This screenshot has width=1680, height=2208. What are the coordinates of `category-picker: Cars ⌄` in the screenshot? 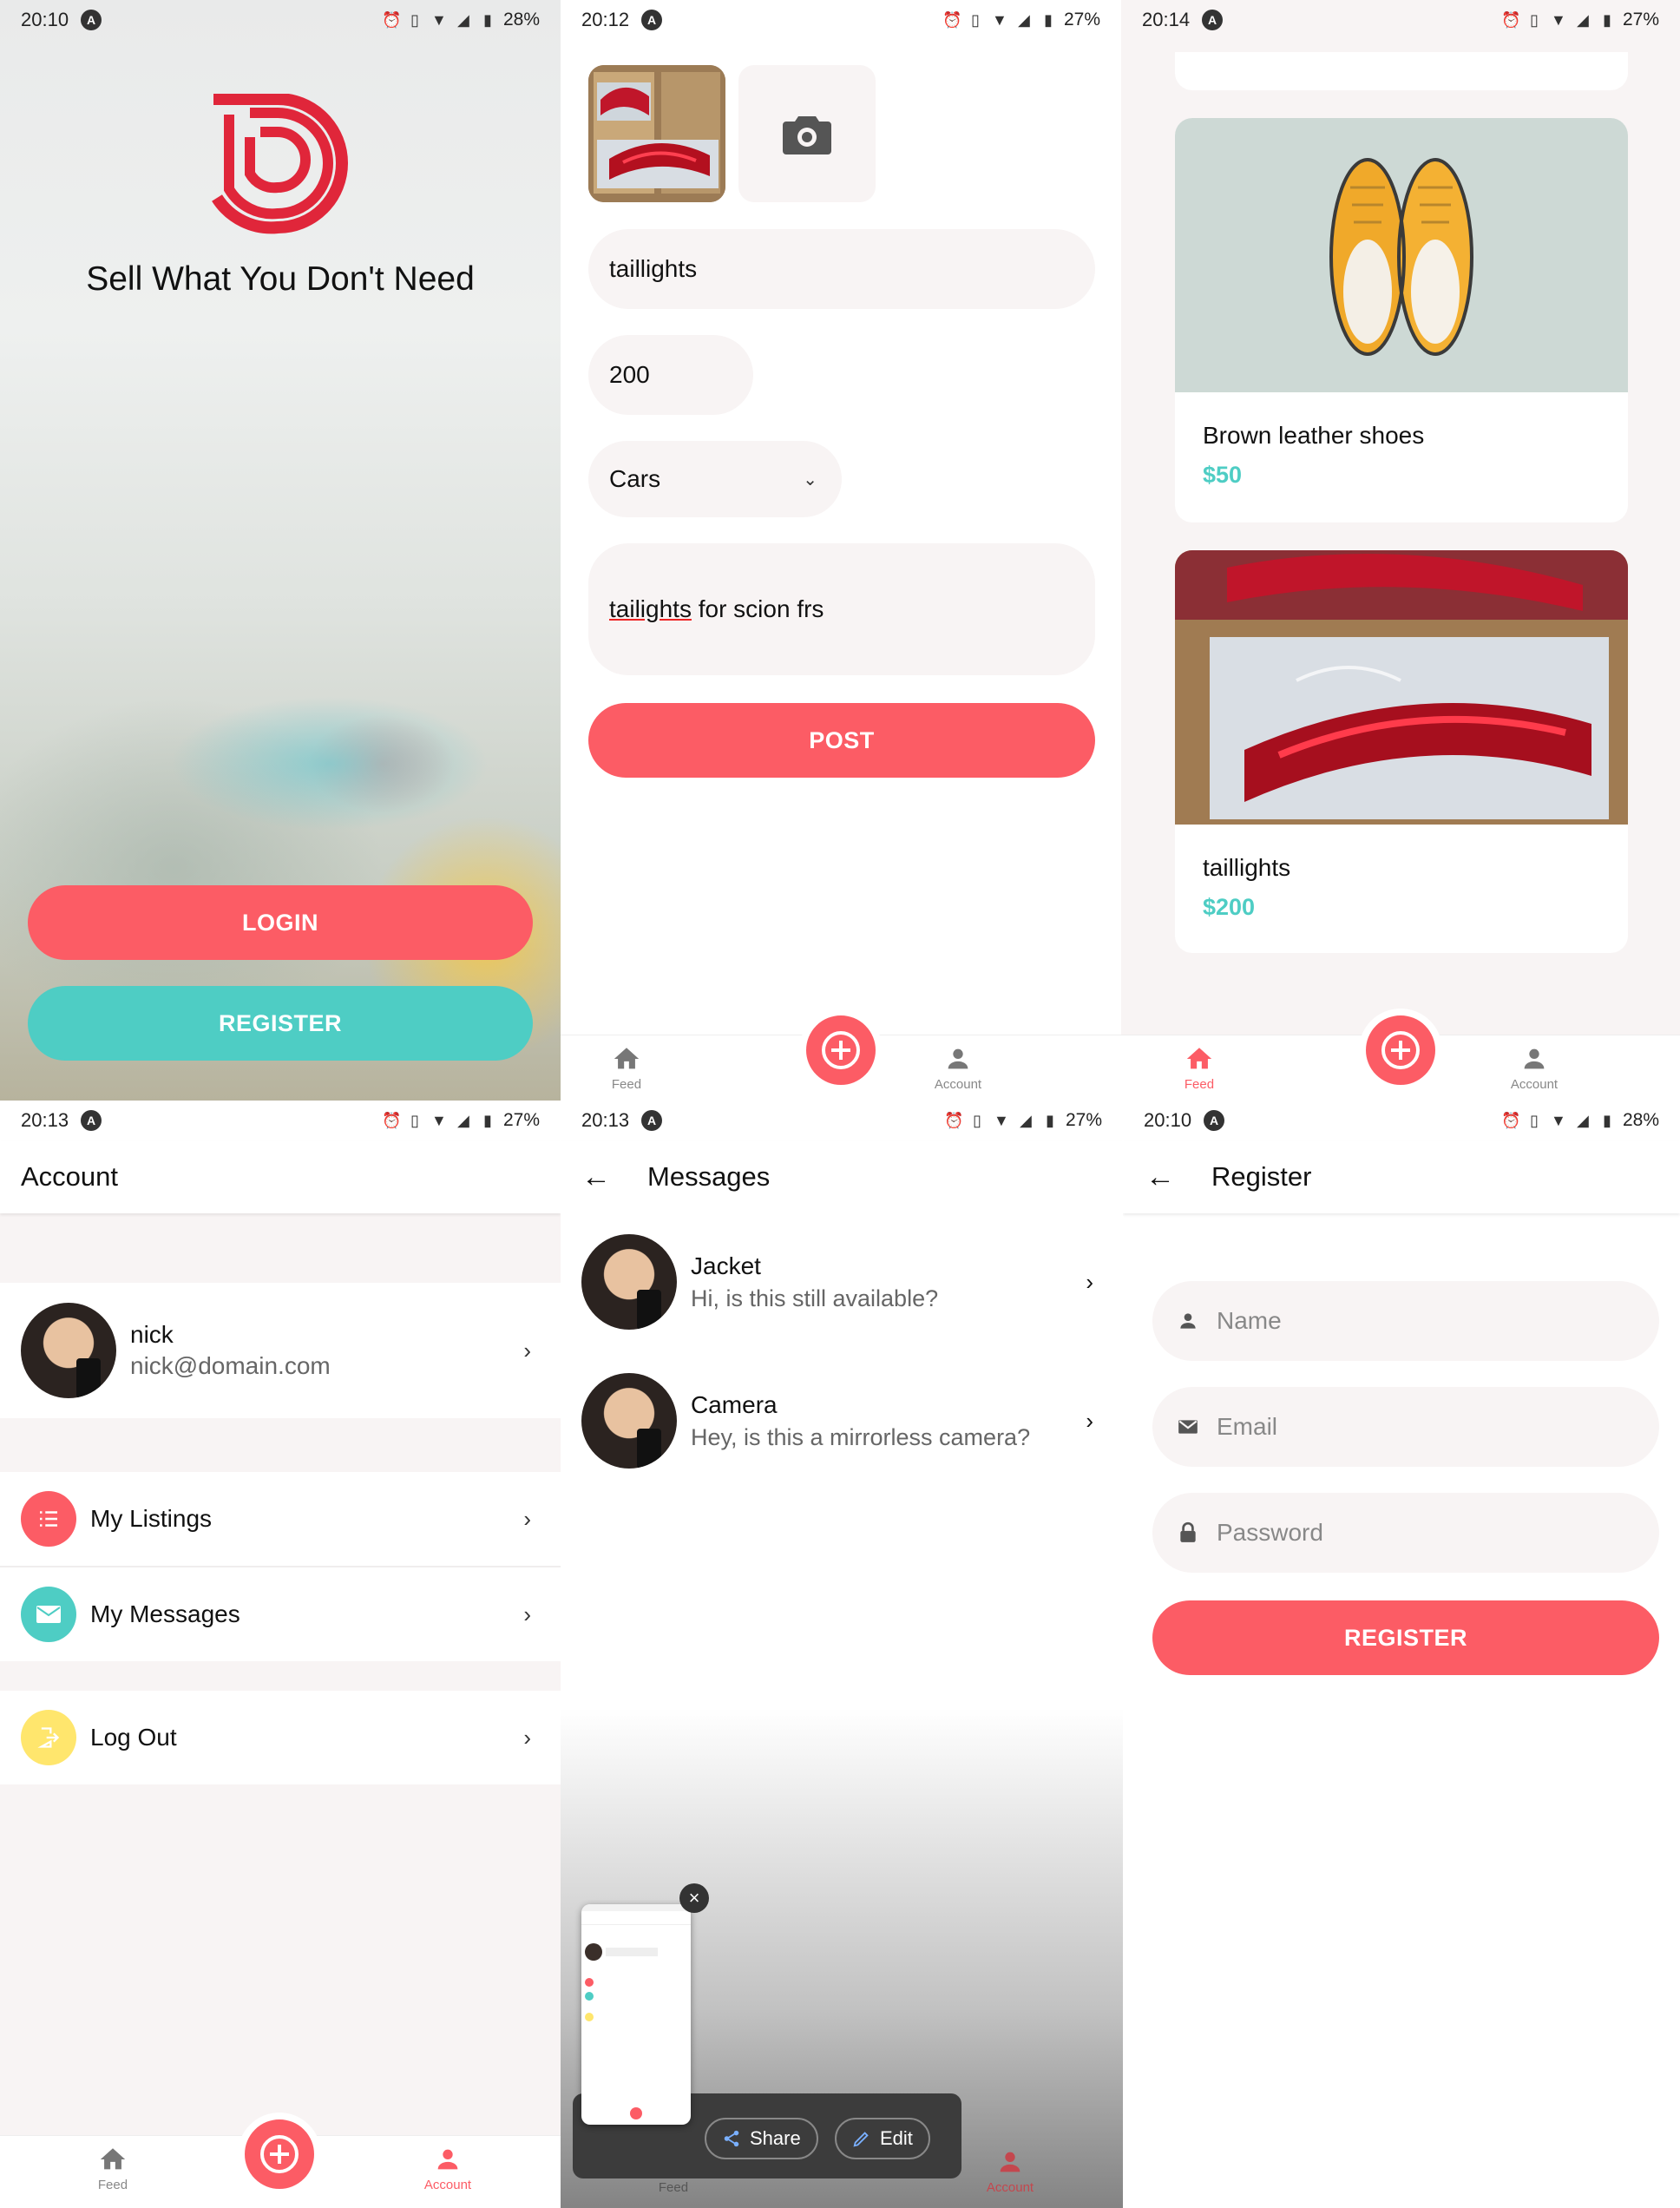 It's located at (715, 479).